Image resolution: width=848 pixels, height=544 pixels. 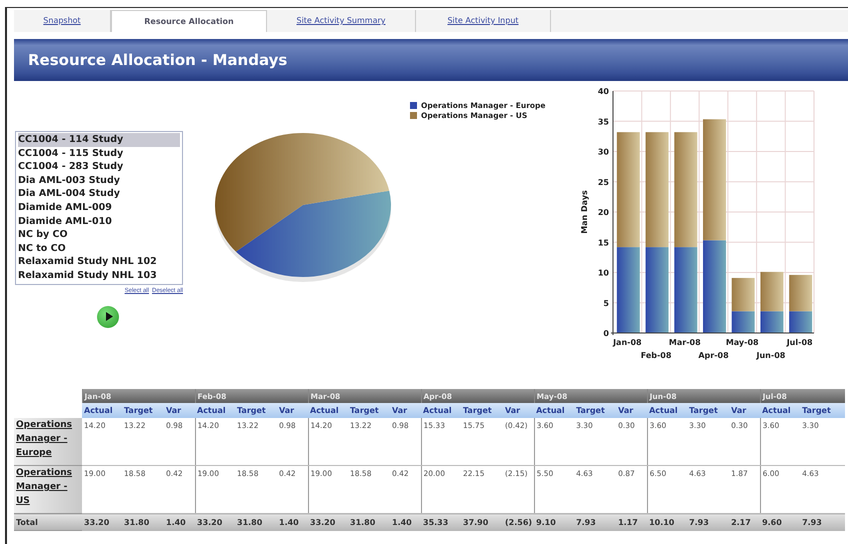 What do you see at coordinates (603, 273) in the screenshot?
I see `y-tick-label: 10` at bounding box center [603, 273].